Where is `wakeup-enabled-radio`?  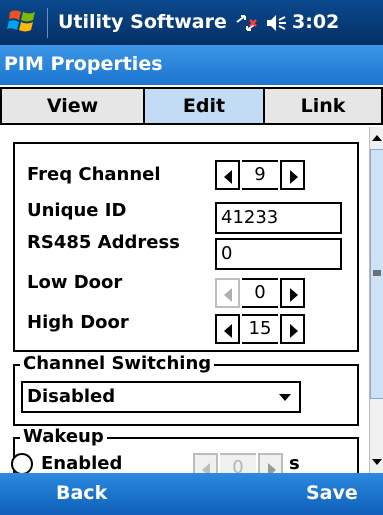
wakeup-enabled-radio is located at coordinates (22, 463).